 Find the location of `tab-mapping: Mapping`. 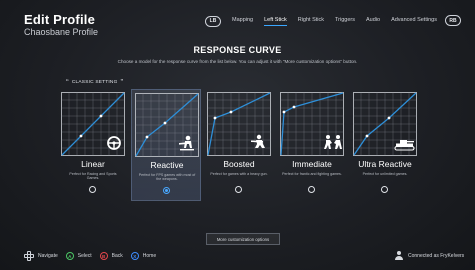

tab-mapping: Mapping is located at coordinates (242, 21).